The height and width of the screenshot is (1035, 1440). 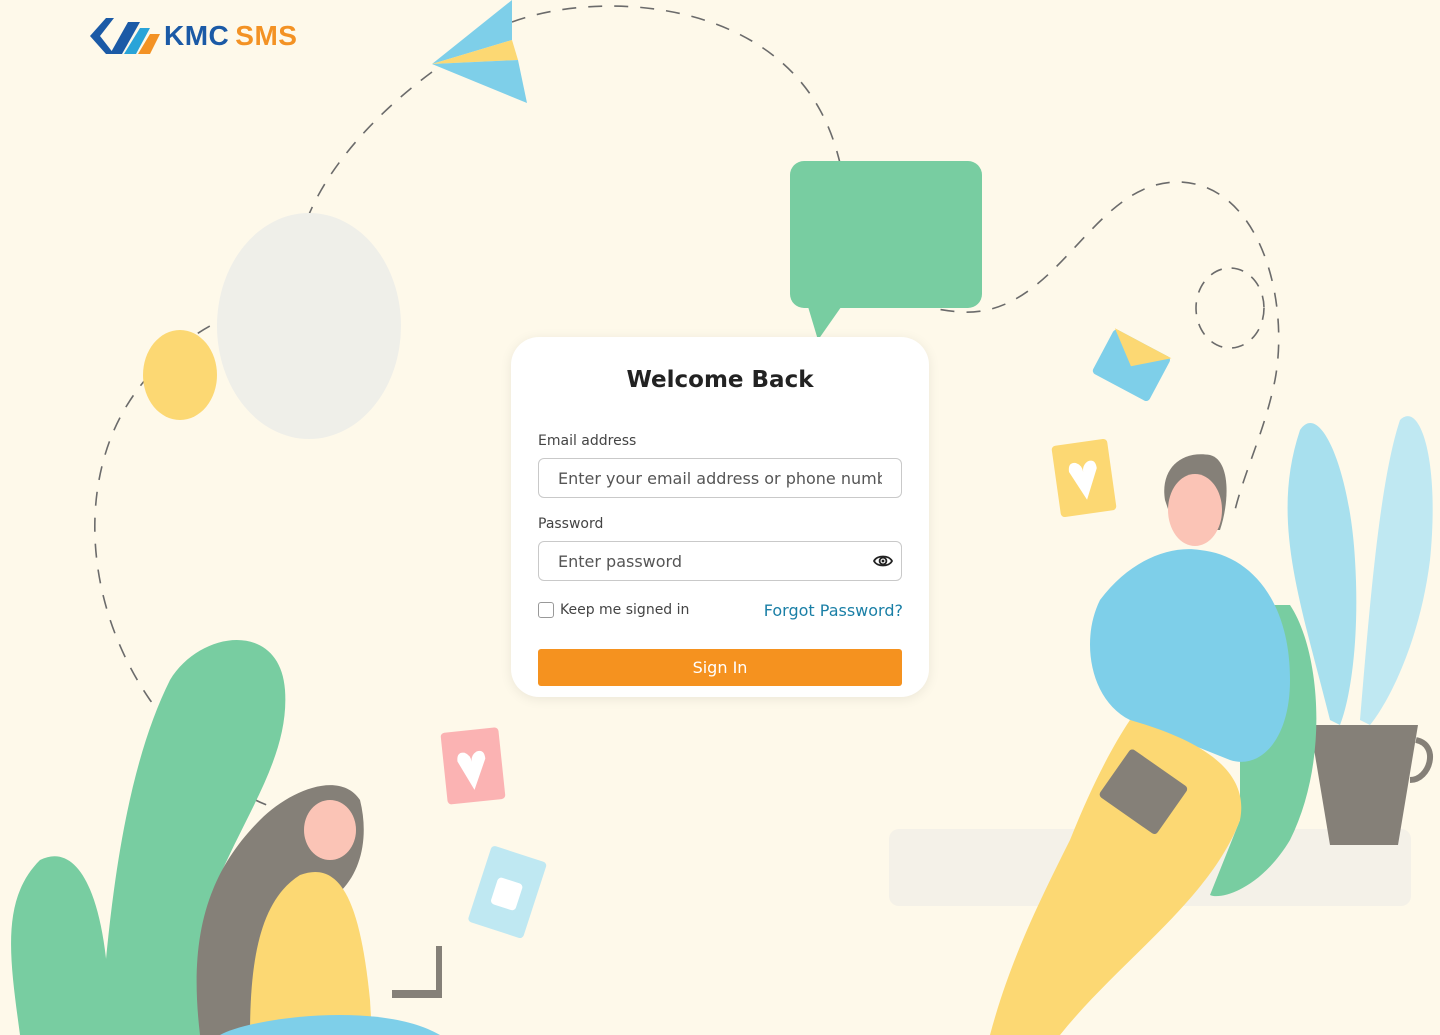 I want to click on show-password-eye-icon, so click(x=883, y=561).